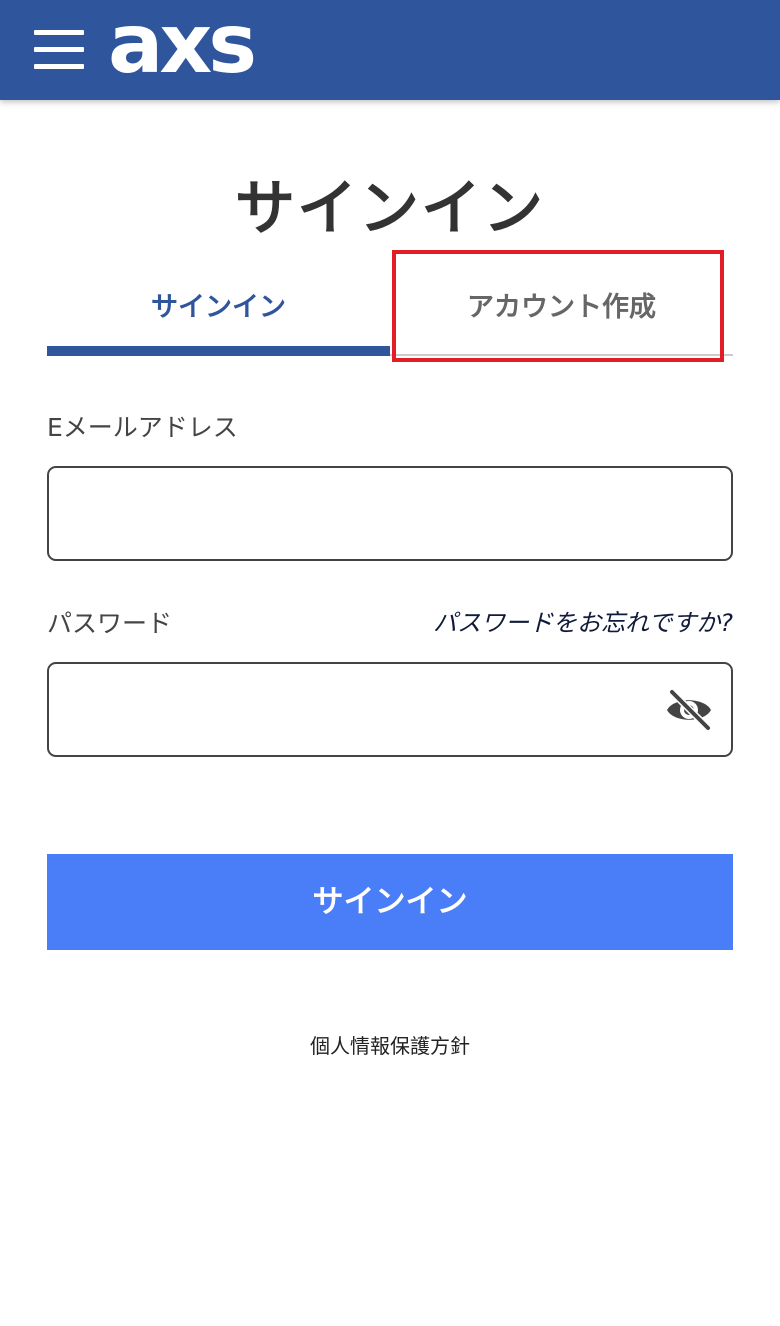 The height and width of the screenshot is (1326, 780). Describe the element at coordinates (110, 623) in the screenshot. I see `password-label: パスワード` at that location.